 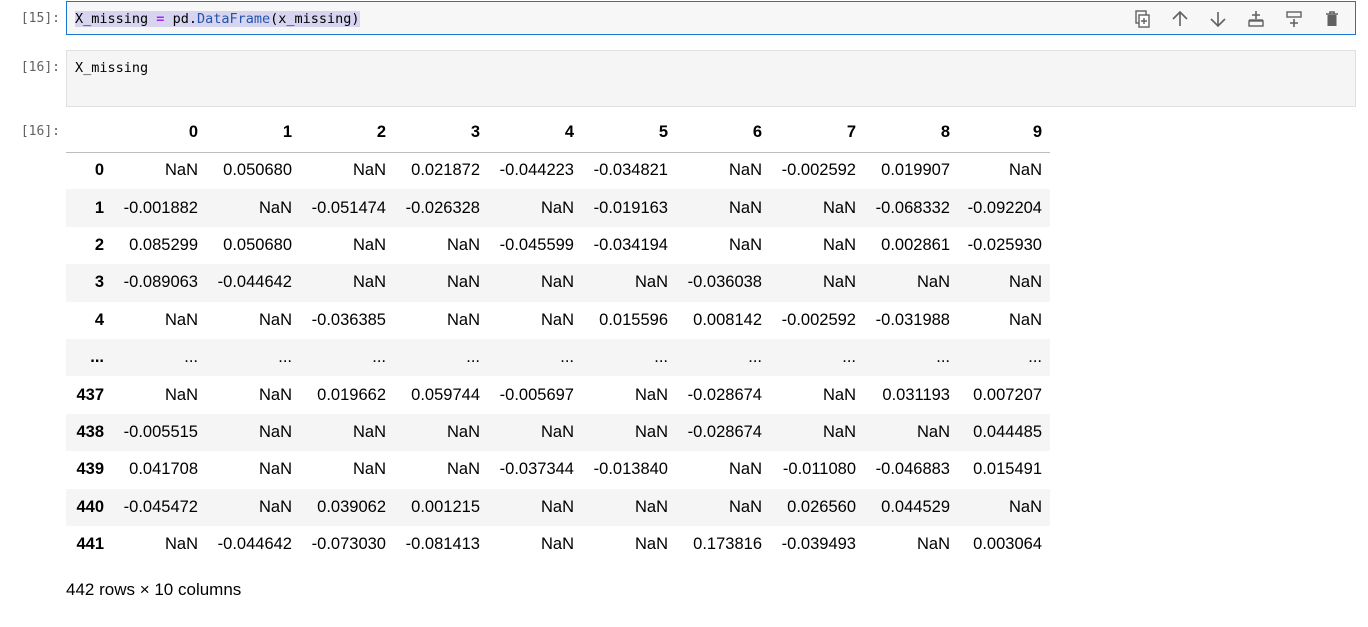 I want to click on table-cell: 0.041708, so click(x=163, y=469).